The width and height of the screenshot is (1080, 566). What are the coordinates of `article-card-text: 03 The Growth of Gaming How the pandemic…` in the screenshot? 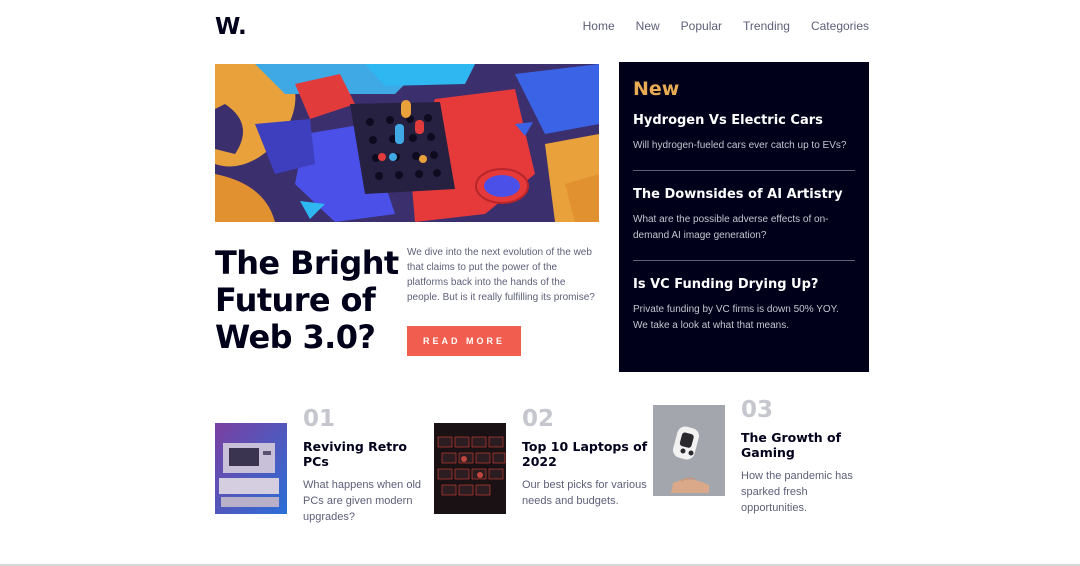 It's located at (806, 460).